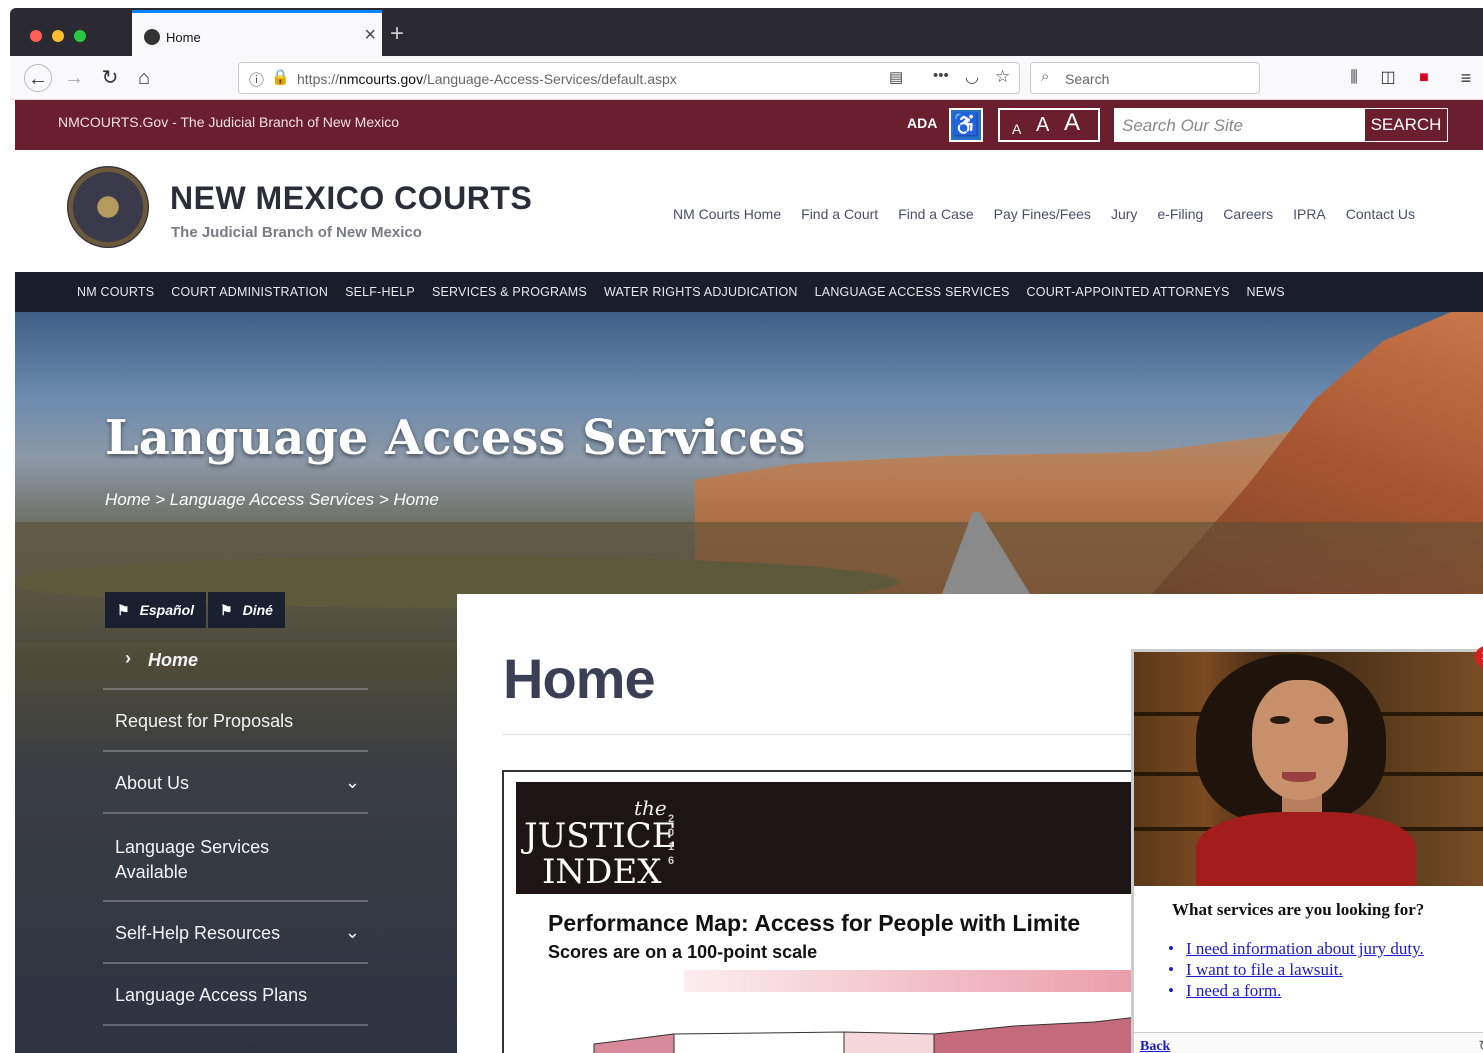 This screenshot has height=1053, width=1483. I want to click on search-icon: ⌕, so click(1045, 76).